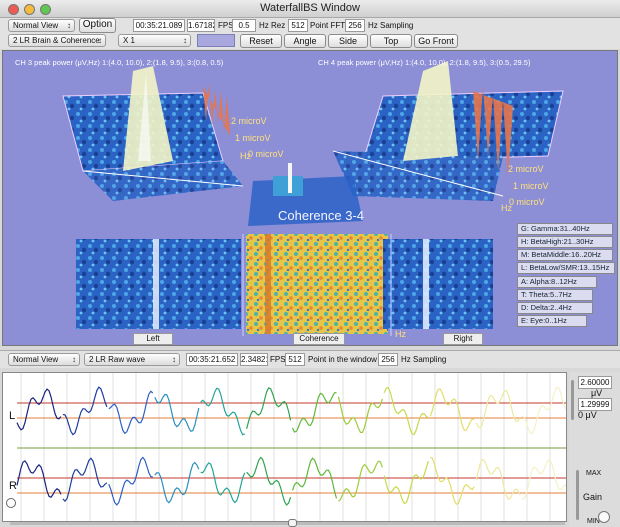  I want to click on sampling-label: Hz Sampling, so click(391, 25).